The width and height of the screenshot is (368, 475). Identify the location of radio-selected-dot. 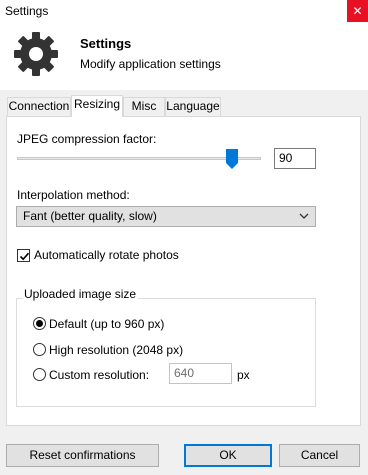
(39, 323).